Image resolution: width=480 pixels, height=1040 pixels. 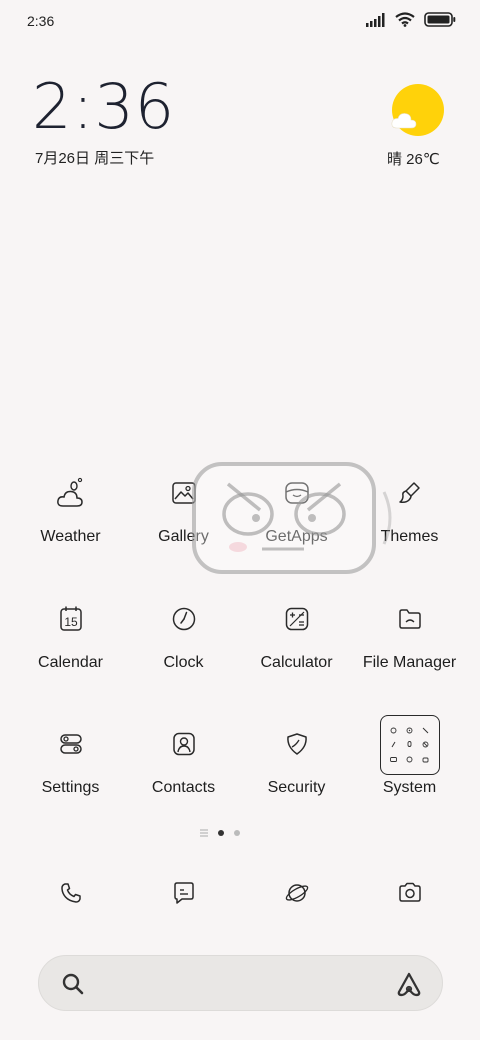 I want to click on mini-block-icon, so click(x=425, y=745).